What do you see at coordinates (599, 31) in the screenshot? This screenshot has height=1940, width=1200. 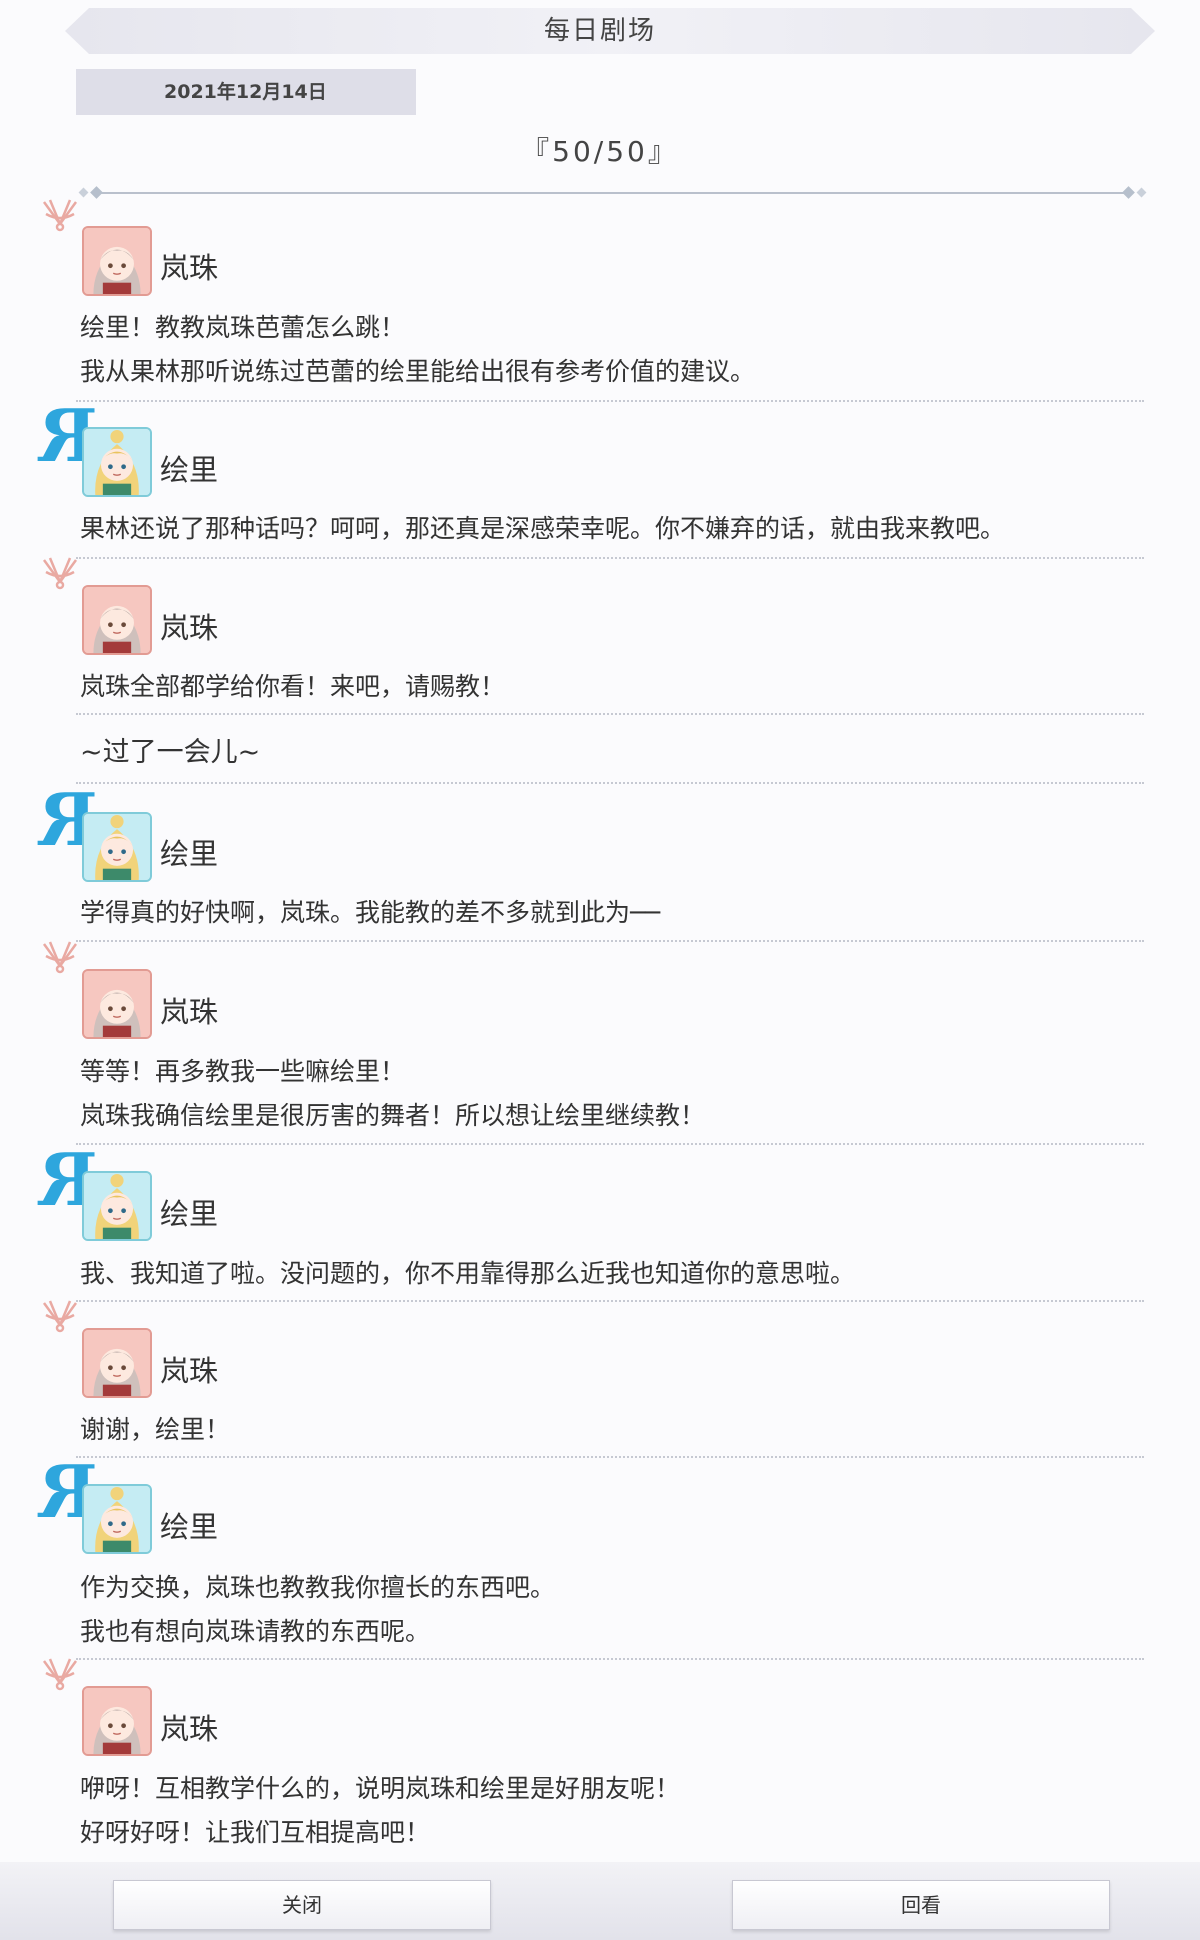 I see `page-title: 每日剧场` at bounding box center [599, 31].